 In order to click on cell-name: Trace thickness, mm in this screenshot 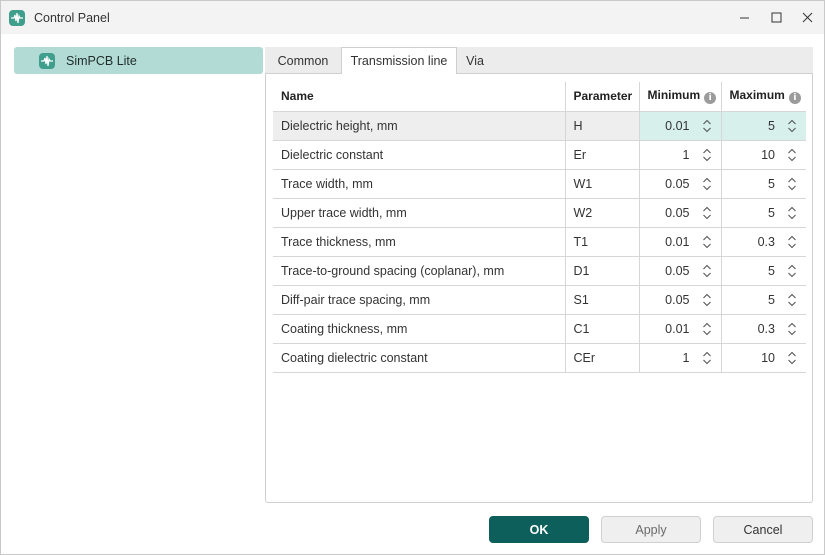, I will do `click(419, 242)`.